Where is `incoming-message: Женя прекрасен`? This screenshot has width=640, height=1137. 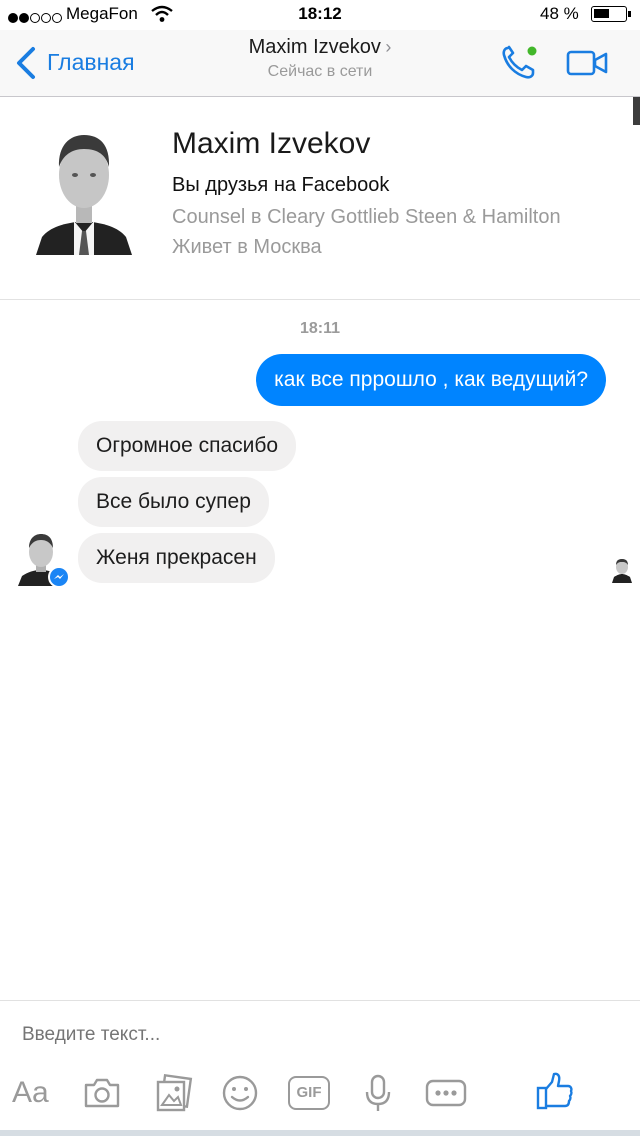 incoming-message: Женя прекрасен is located at coordinates (176, 558).